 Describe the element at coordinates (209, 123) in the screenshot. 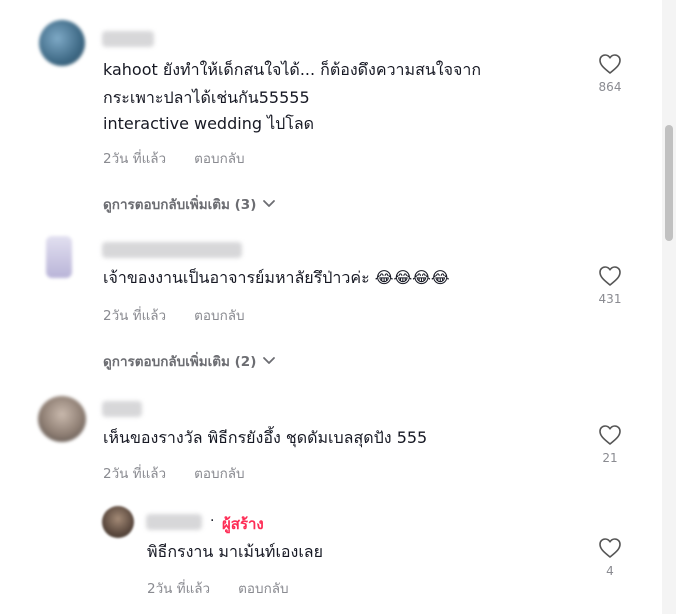

I see `comment-text-line: interactive wedding ไปโลด` at that location.